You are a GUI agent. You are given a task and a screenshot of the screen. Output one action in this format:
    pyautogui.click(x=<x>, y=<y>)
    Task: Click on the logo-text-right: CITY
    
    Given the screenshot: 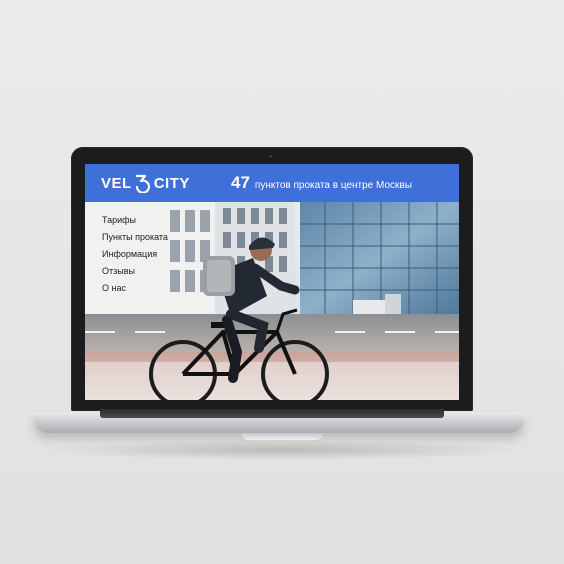 What is the action you would take?
    pyautogui.click(x=171, y=183)
    